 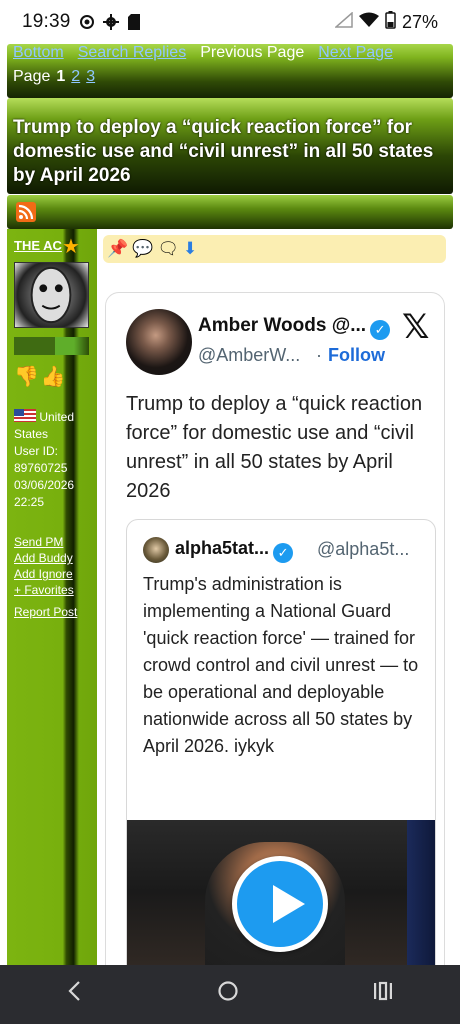 I want to click on thumbs-up-icon: 👍, so click(x=53, y=376).